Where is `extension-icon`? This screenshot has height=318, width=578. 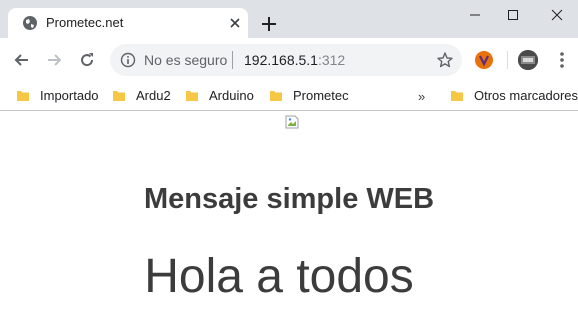
extension-icon is located at coordinates (484, 60).